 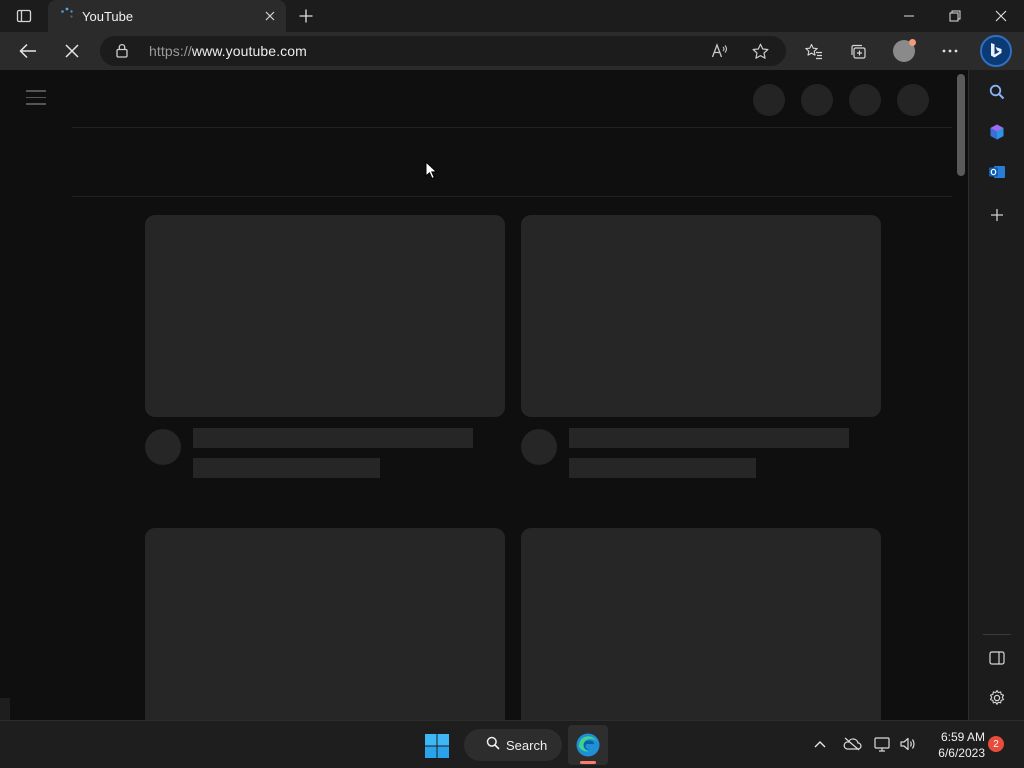 I want to click on chevron-up-icon, so click(x=820, y=744).